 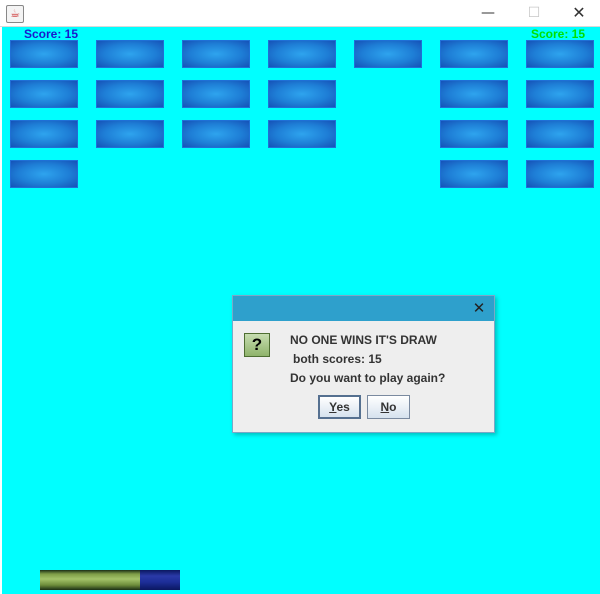 I want to click on window-titlebar: ☕ — ☐ ✕, so click(x=300, y=13).